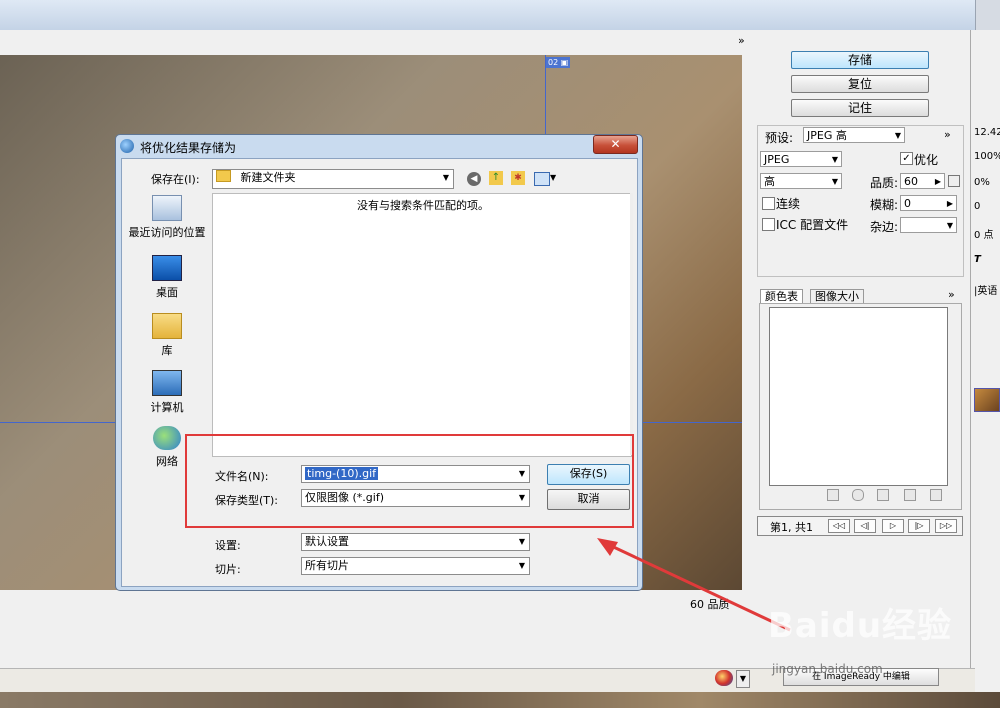  I want to click on place-libraries: 库, so click(167, 335).